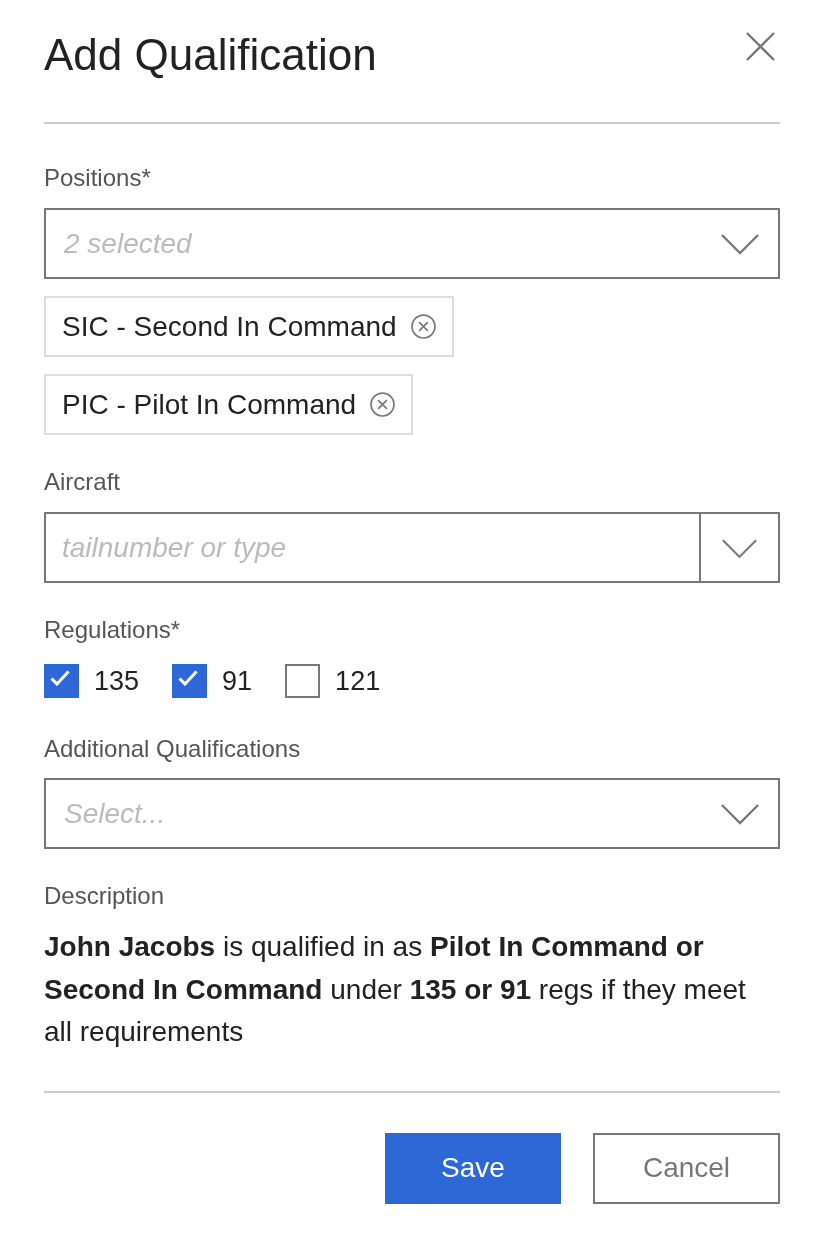  What do you see at coordinates (112, 630) in the screenshot?
I see `field-label: Regulations*` at bounding box center [112, 630].